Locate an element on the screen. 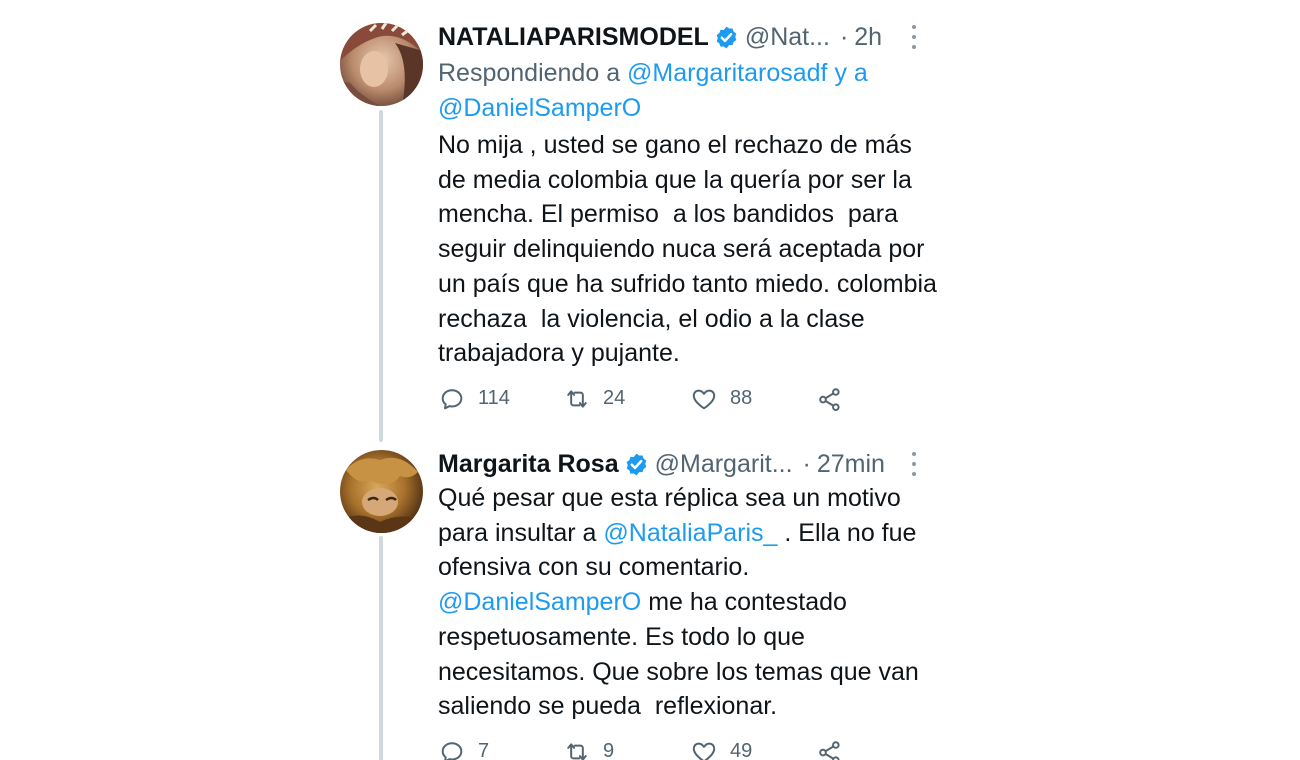 Image resolution: width=1300 pixels, height=760 pixels. tweet-actions: 7 9 49 is located at coordinates (688, 746).